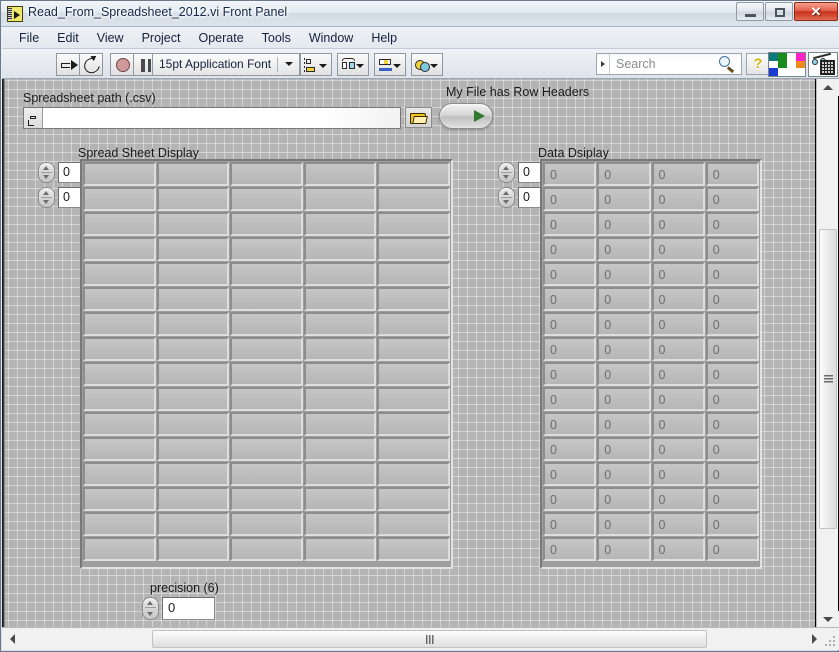  What do you see at coordinates (828, 379) in the screenshot?
I see `vertical-scrollbar-thumb` at bounding box center [828, 379].